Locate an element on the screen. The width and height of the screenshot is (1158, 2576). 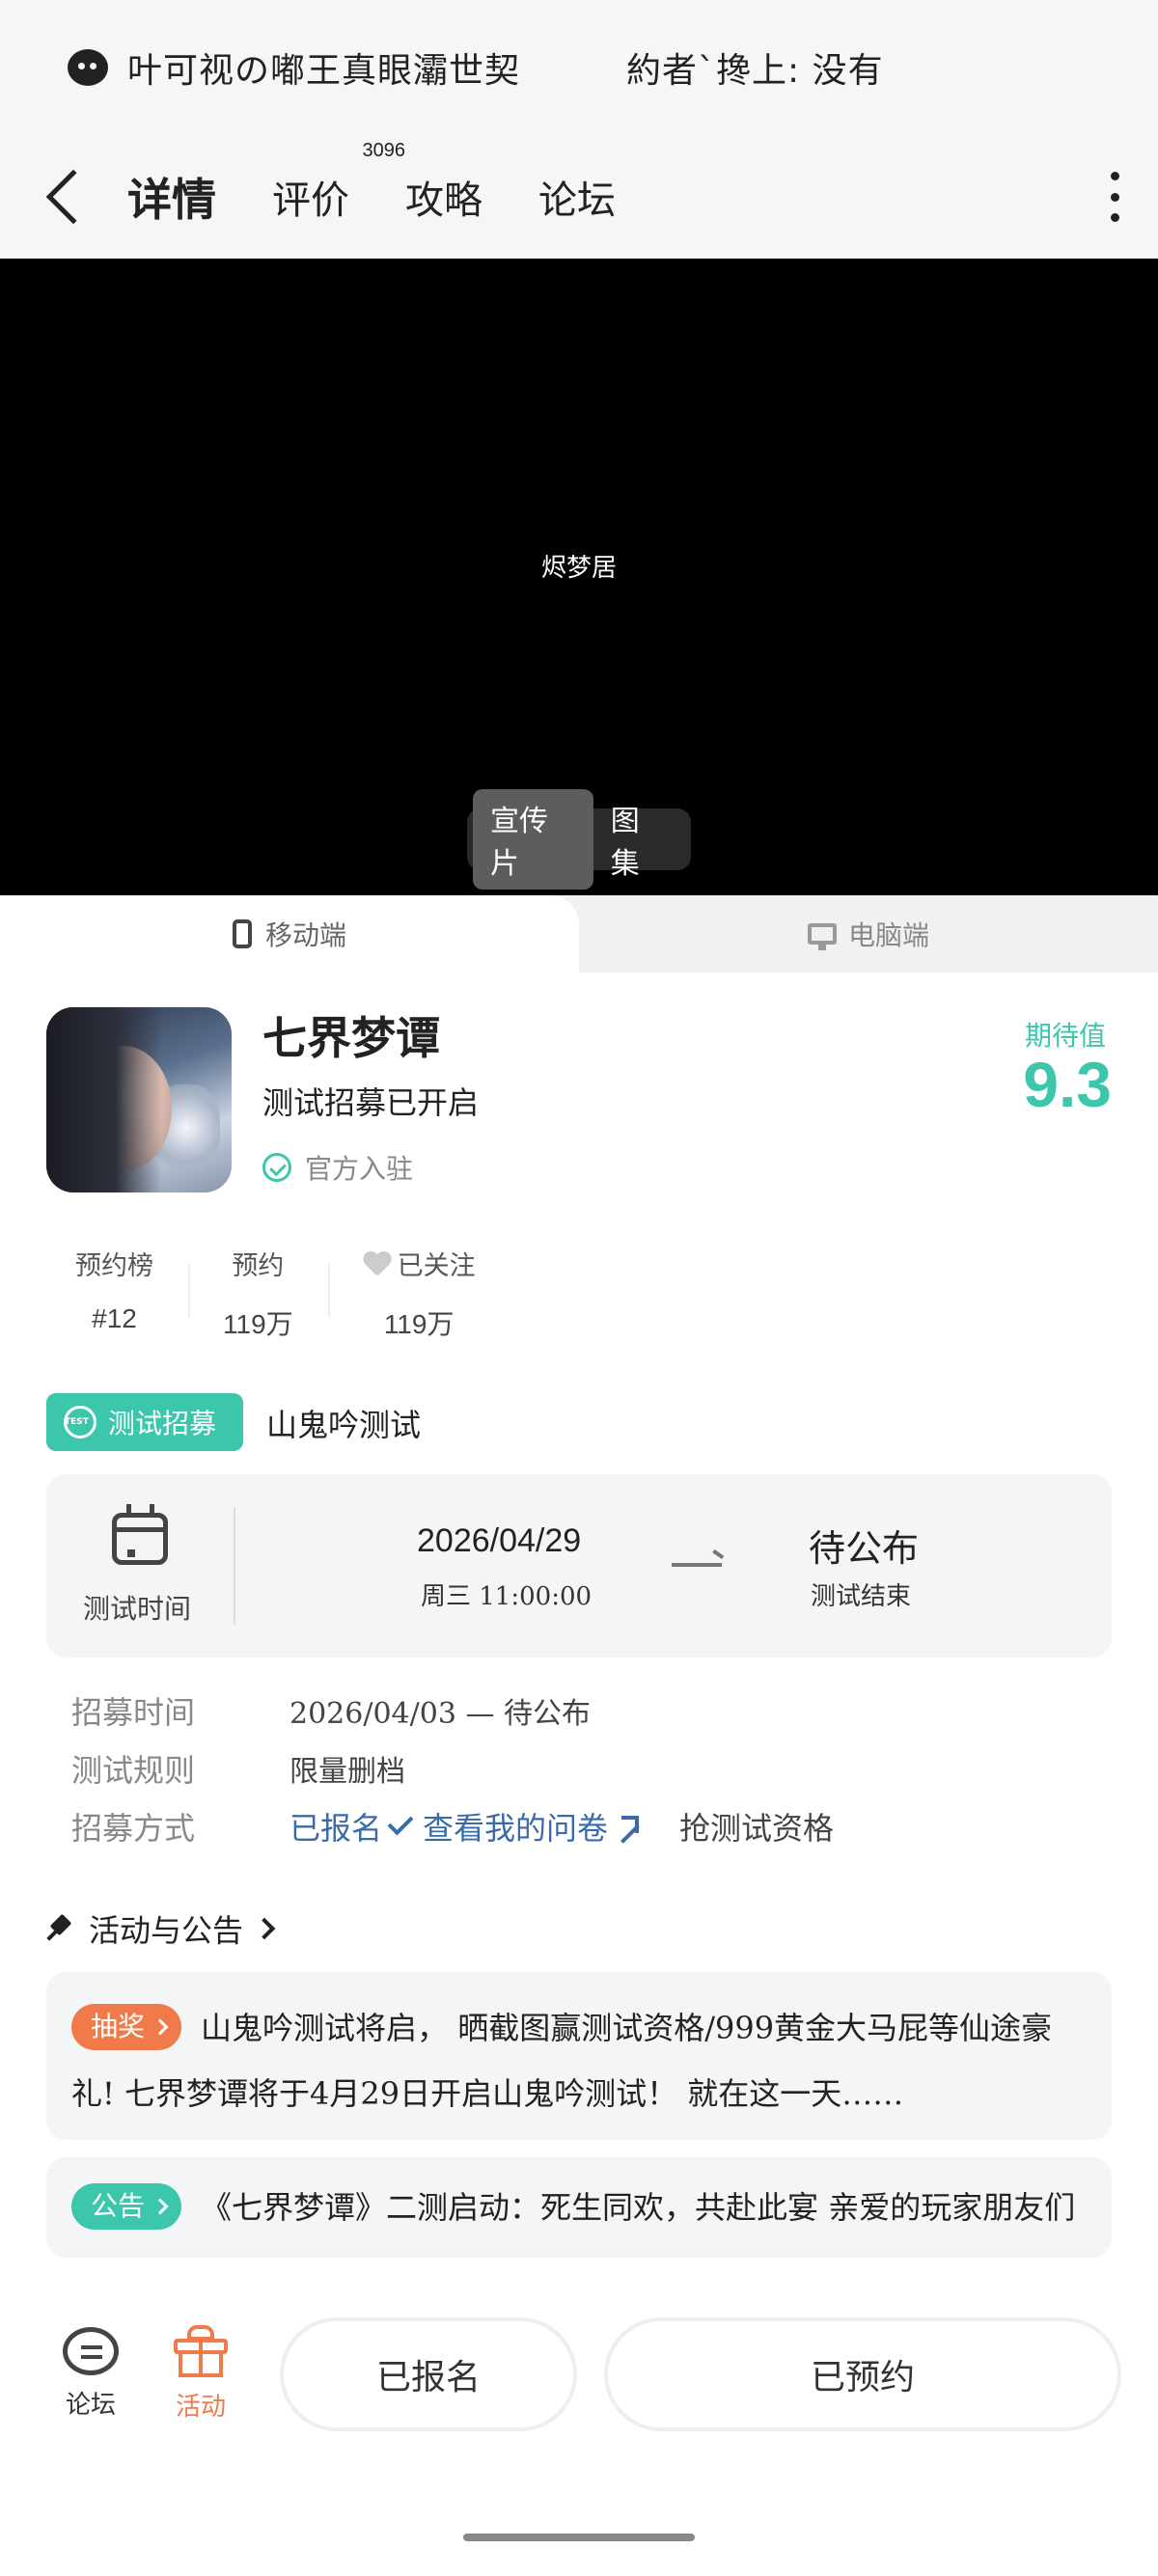
recruit-name: 山鬼吟测试 is located at coordinates (344, 1425).